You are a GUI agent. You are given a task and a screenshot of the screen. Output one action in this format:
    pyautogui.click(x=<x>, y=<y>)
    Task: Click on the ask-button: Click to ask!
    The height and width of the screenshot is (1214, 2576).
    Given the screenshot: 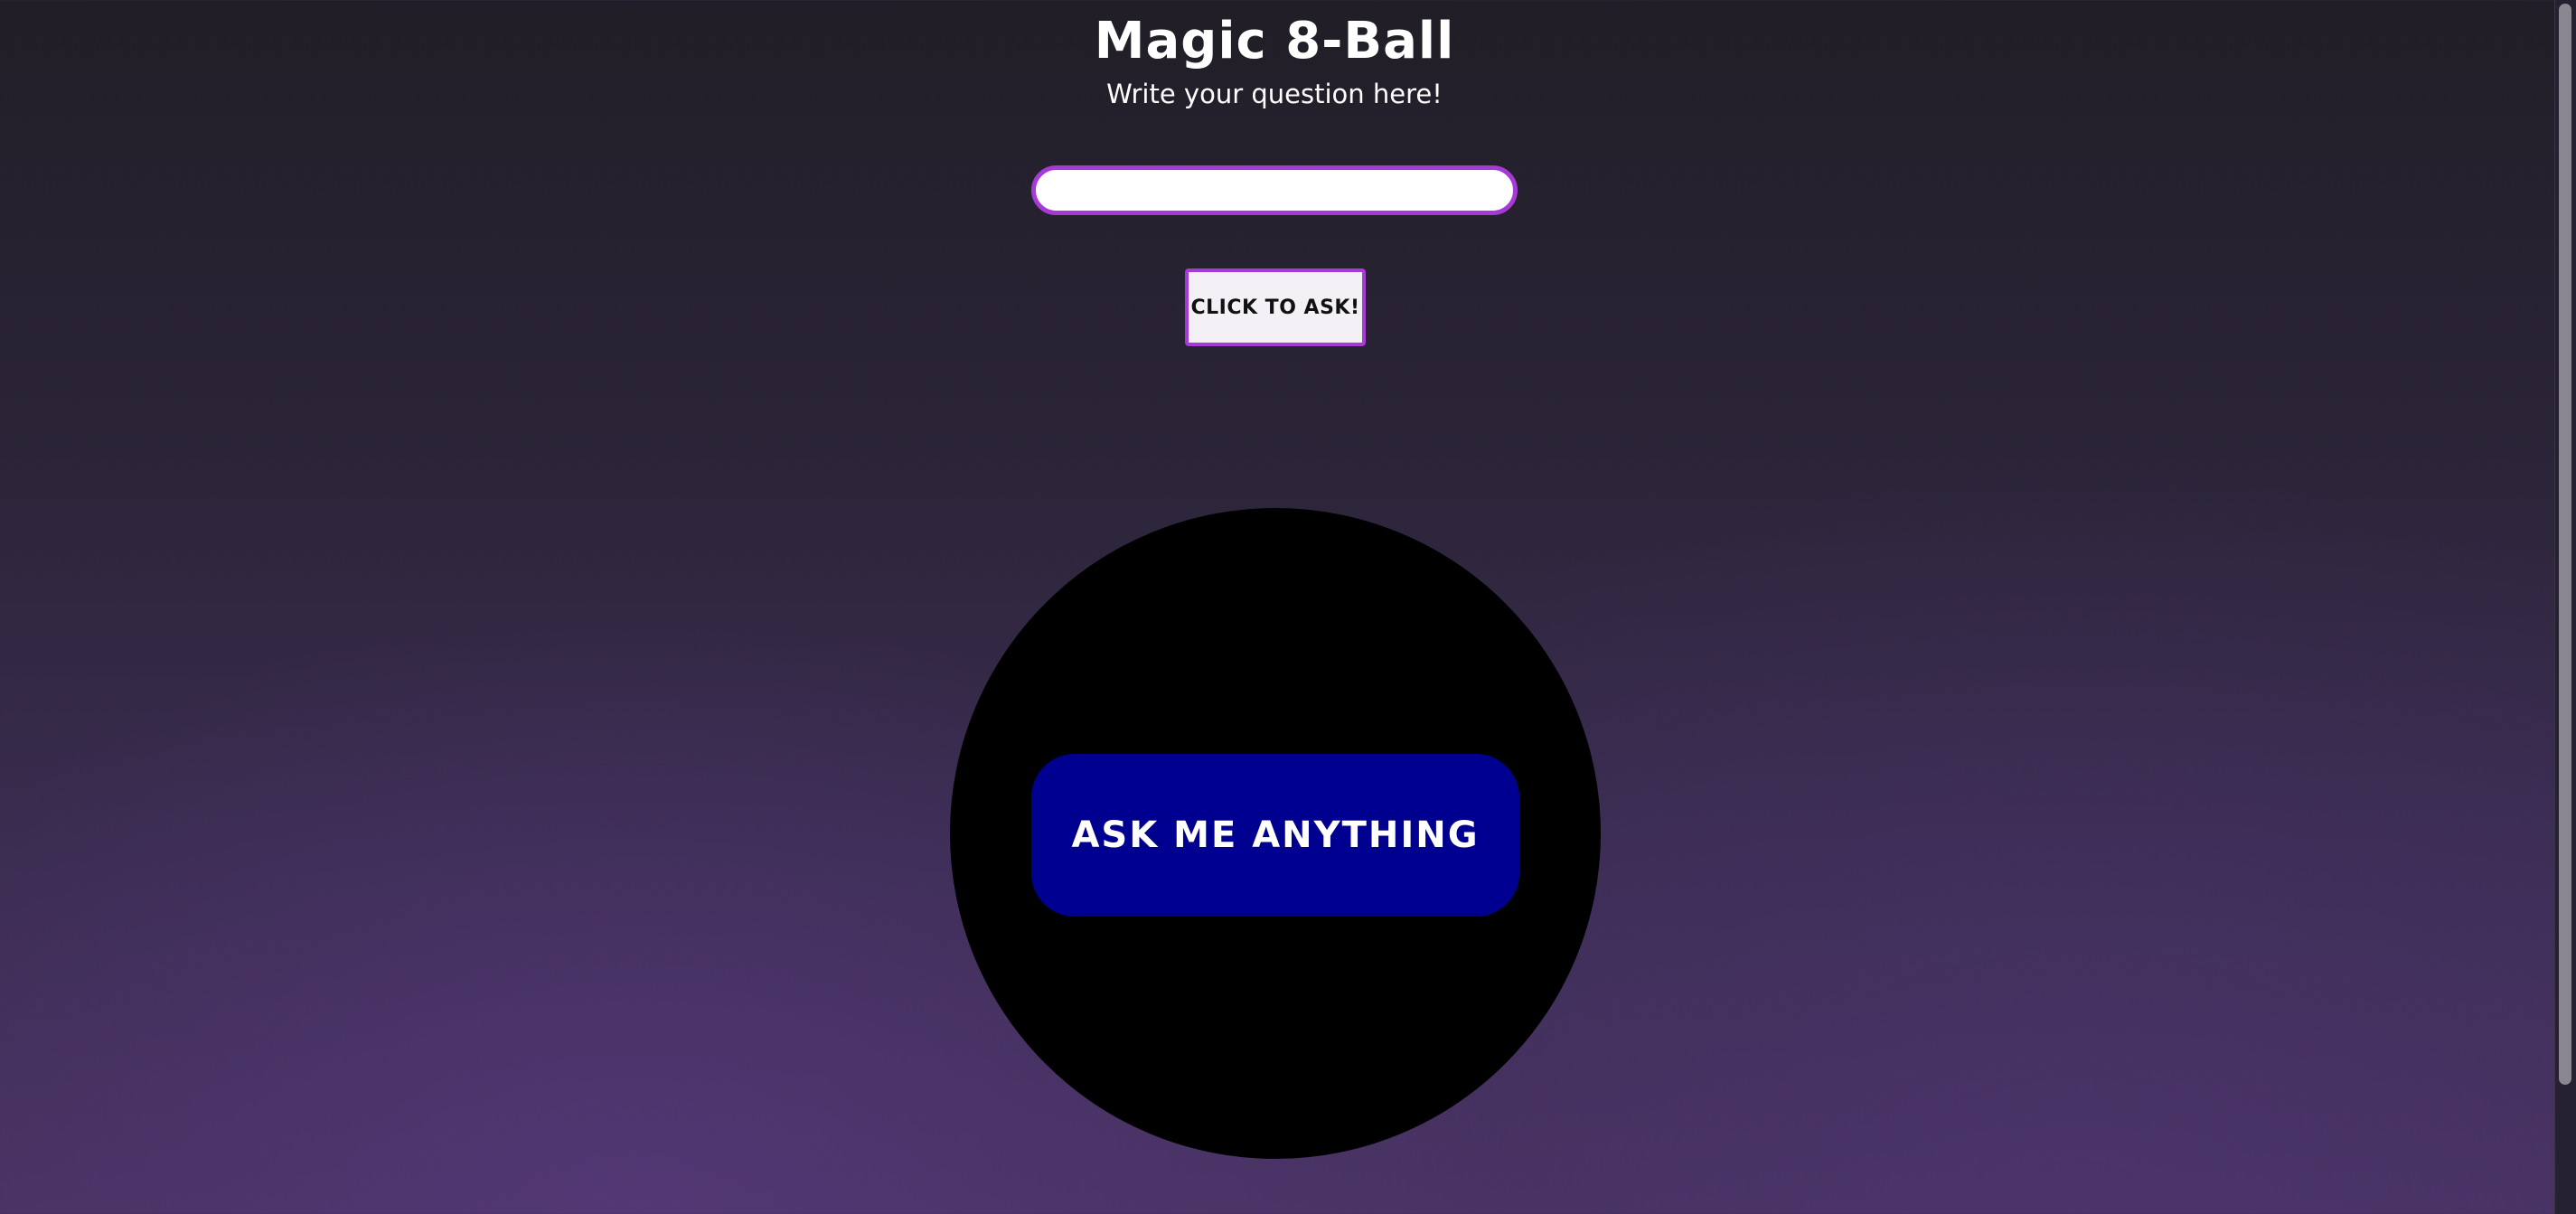 What is the action you would take?
    pyautogui.click(x=1276, y=307)
    